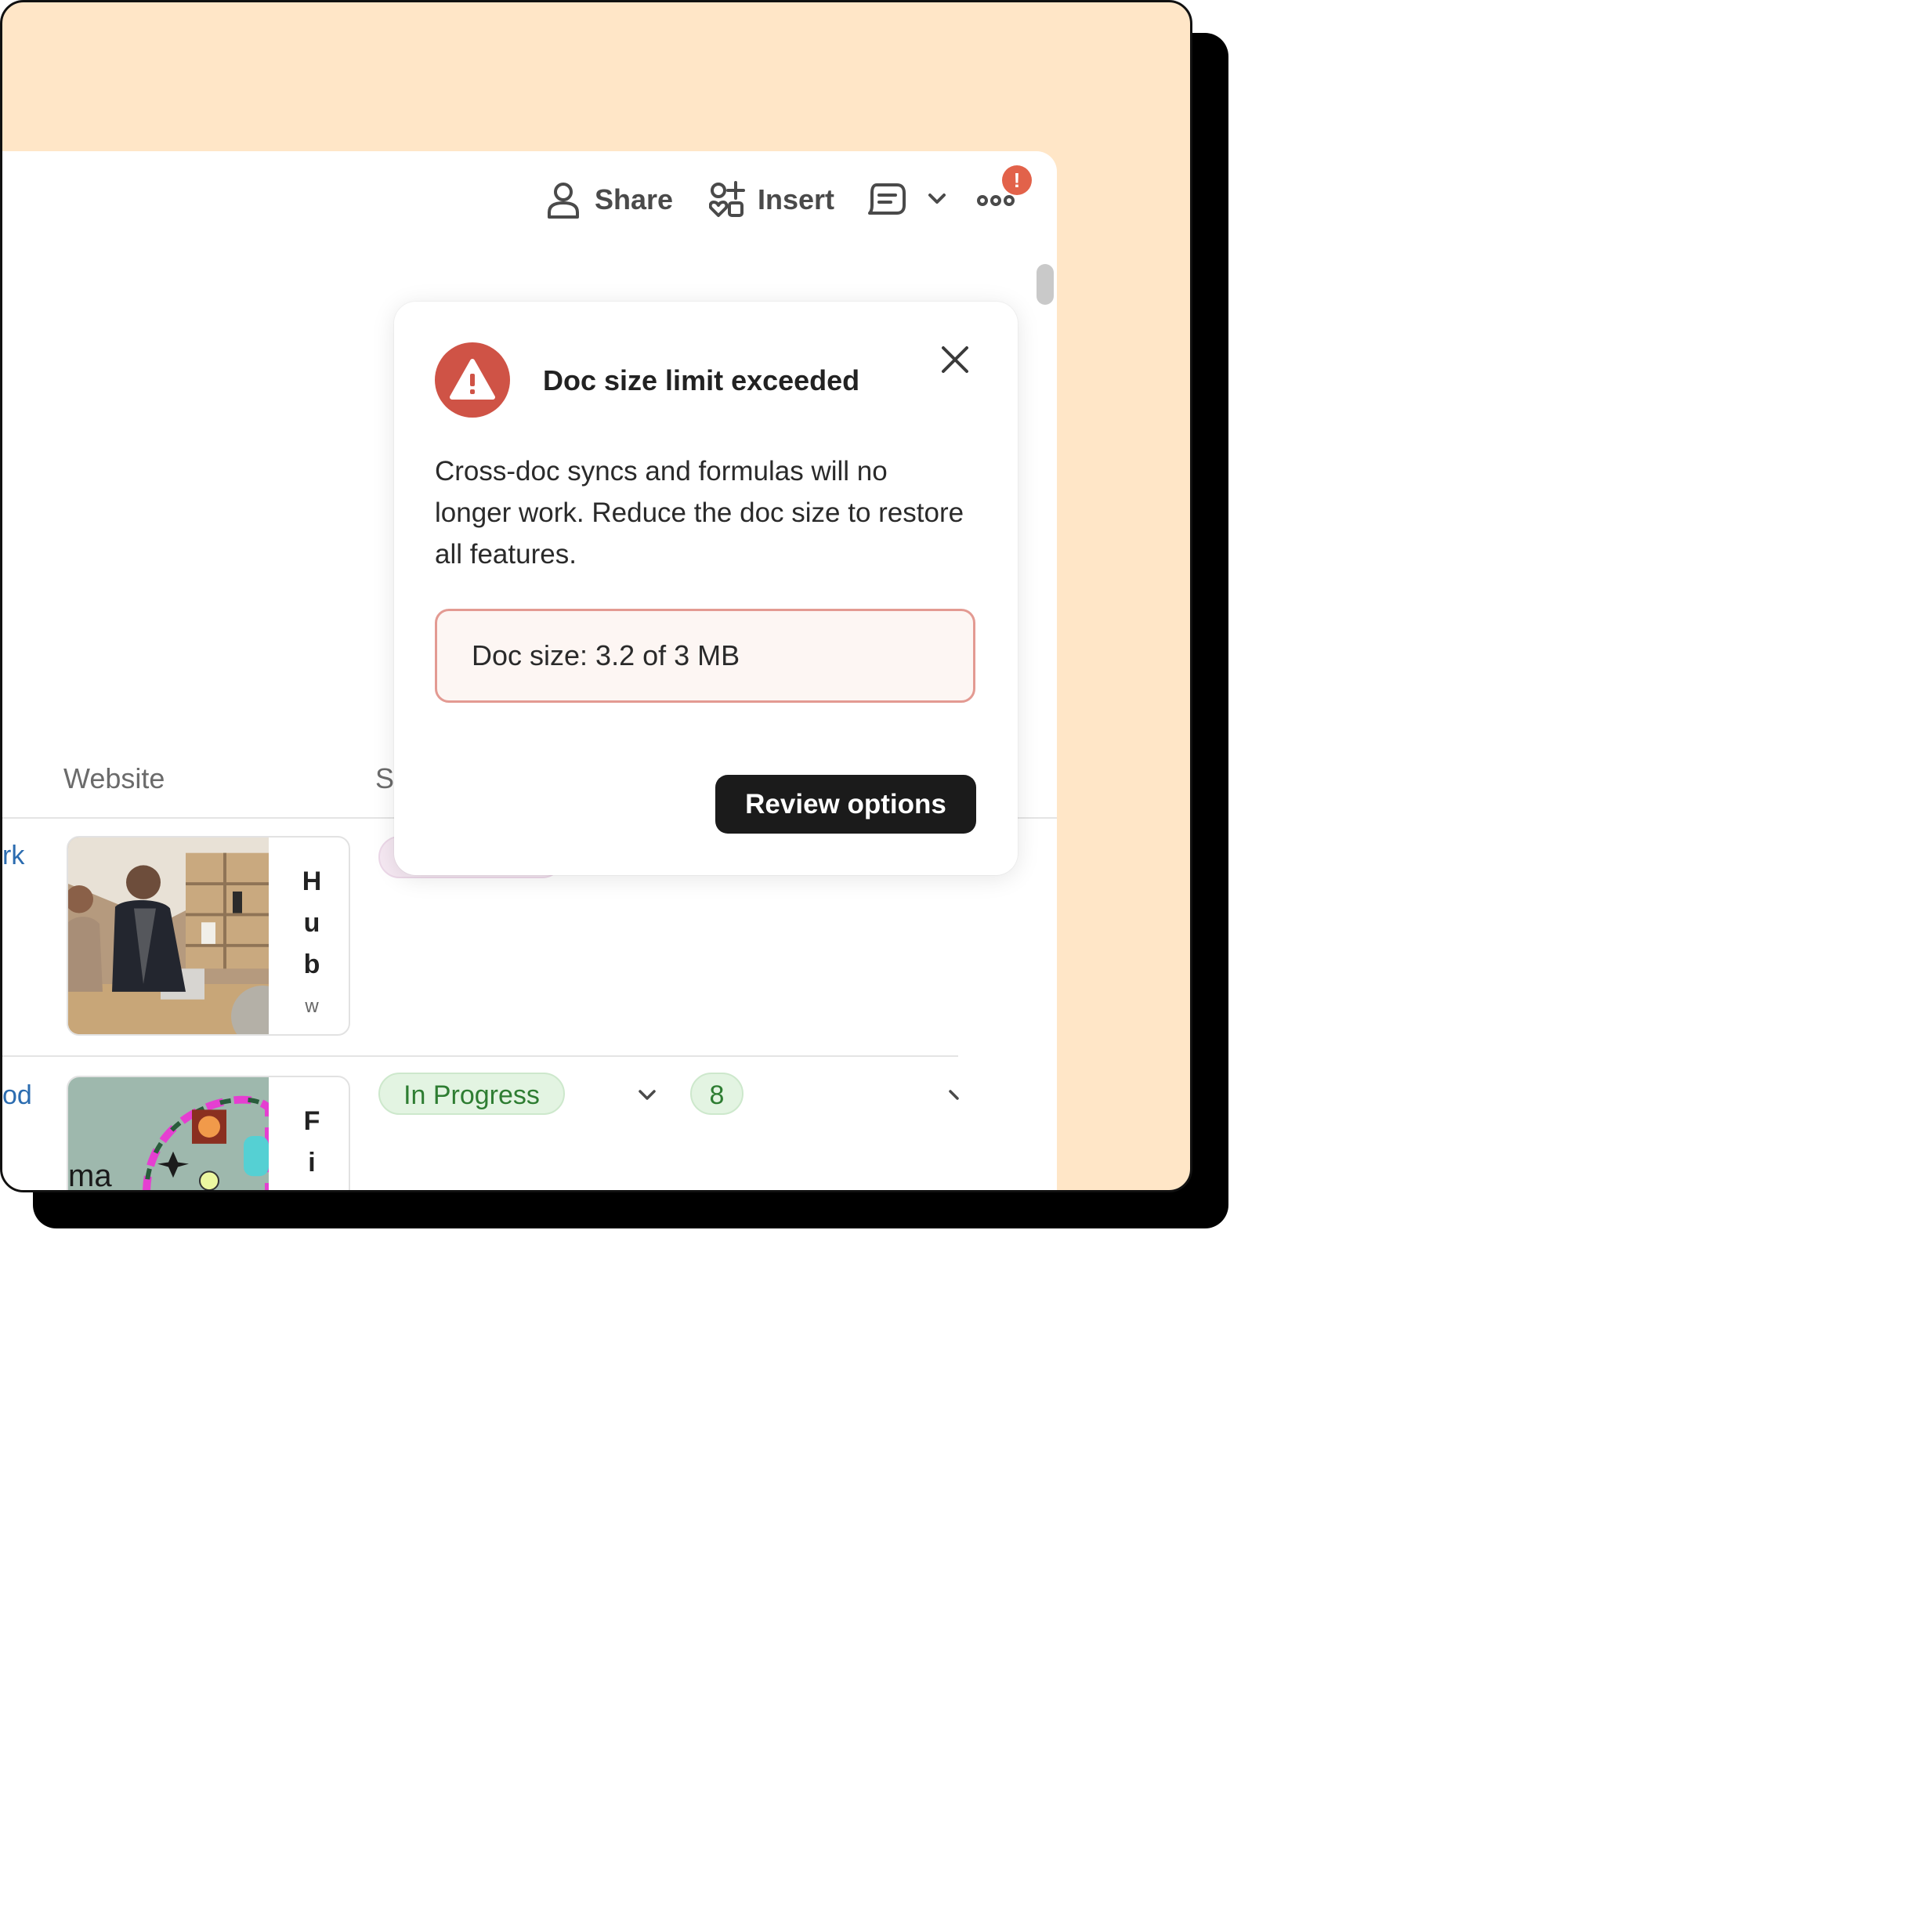 This screenshot has height=1932, width=1932. I want to click on comments-dropdown-button, so click(937, 199).